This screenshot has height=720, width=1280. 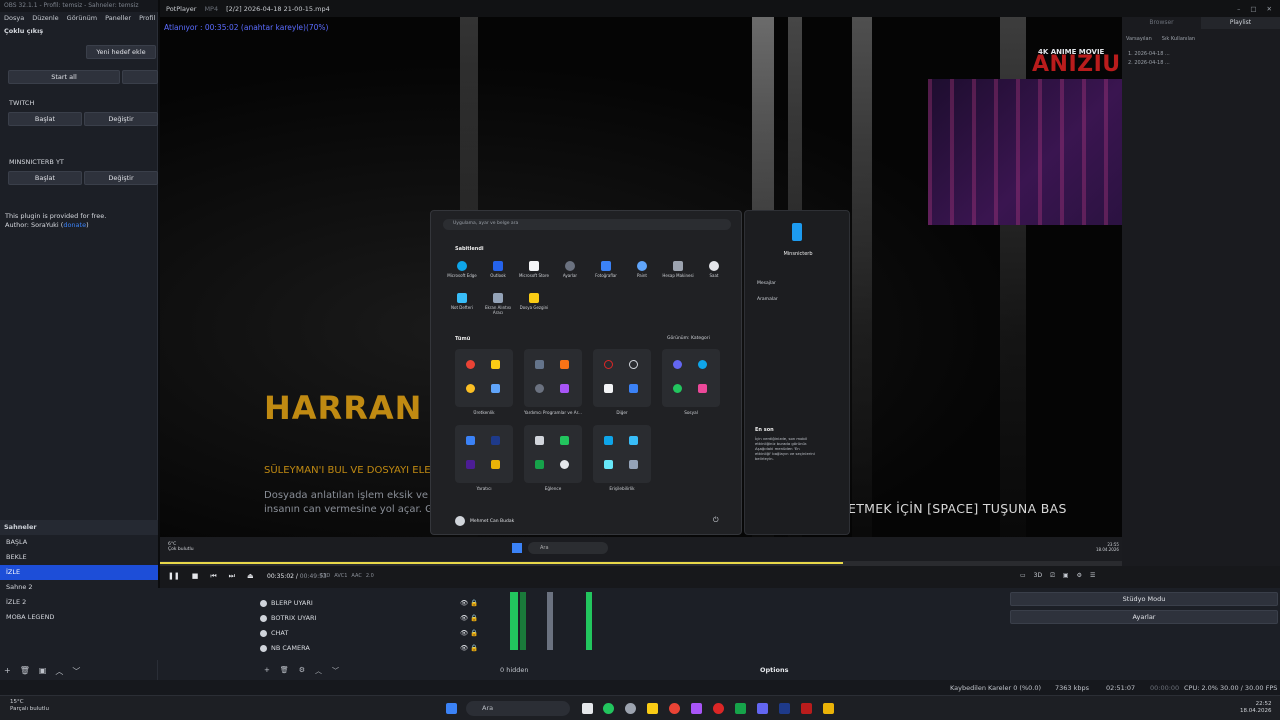 What do you see at coordinates (1178, 39) in the screenshot?
I see `tab-favorites: Sık Kullanılan` at bounding box center [1178, 39].